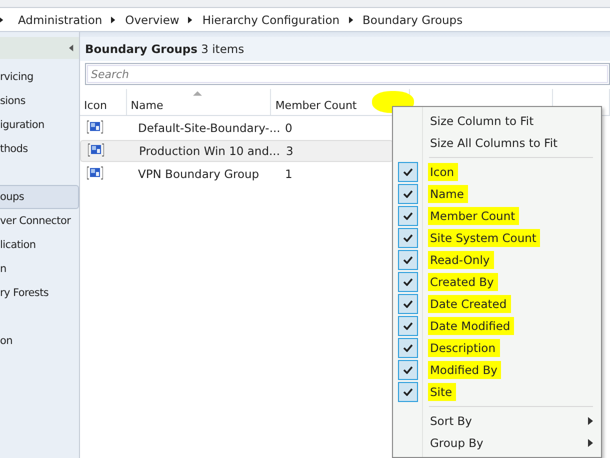  What do you see at coordinates (39, 293) in the screenshot?
I see `sidebar-item: ry Forests` at bounding box center [39, 293].